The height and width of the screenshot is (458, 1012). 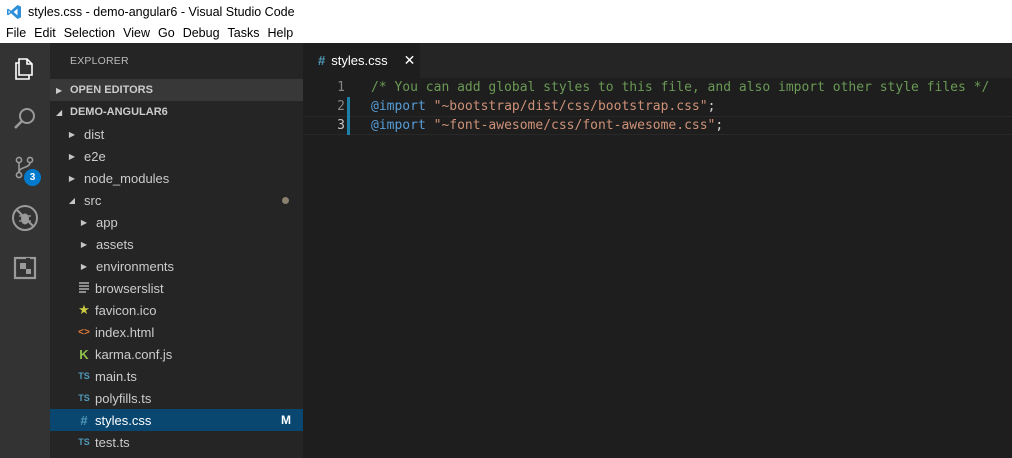 I want to click on extensions-icon, so click(x=25, y=268).